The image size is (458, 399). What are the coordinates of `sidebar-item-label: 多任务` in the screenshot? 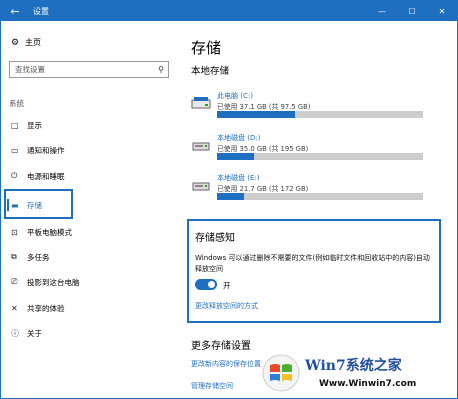 It's located at (38, 257).